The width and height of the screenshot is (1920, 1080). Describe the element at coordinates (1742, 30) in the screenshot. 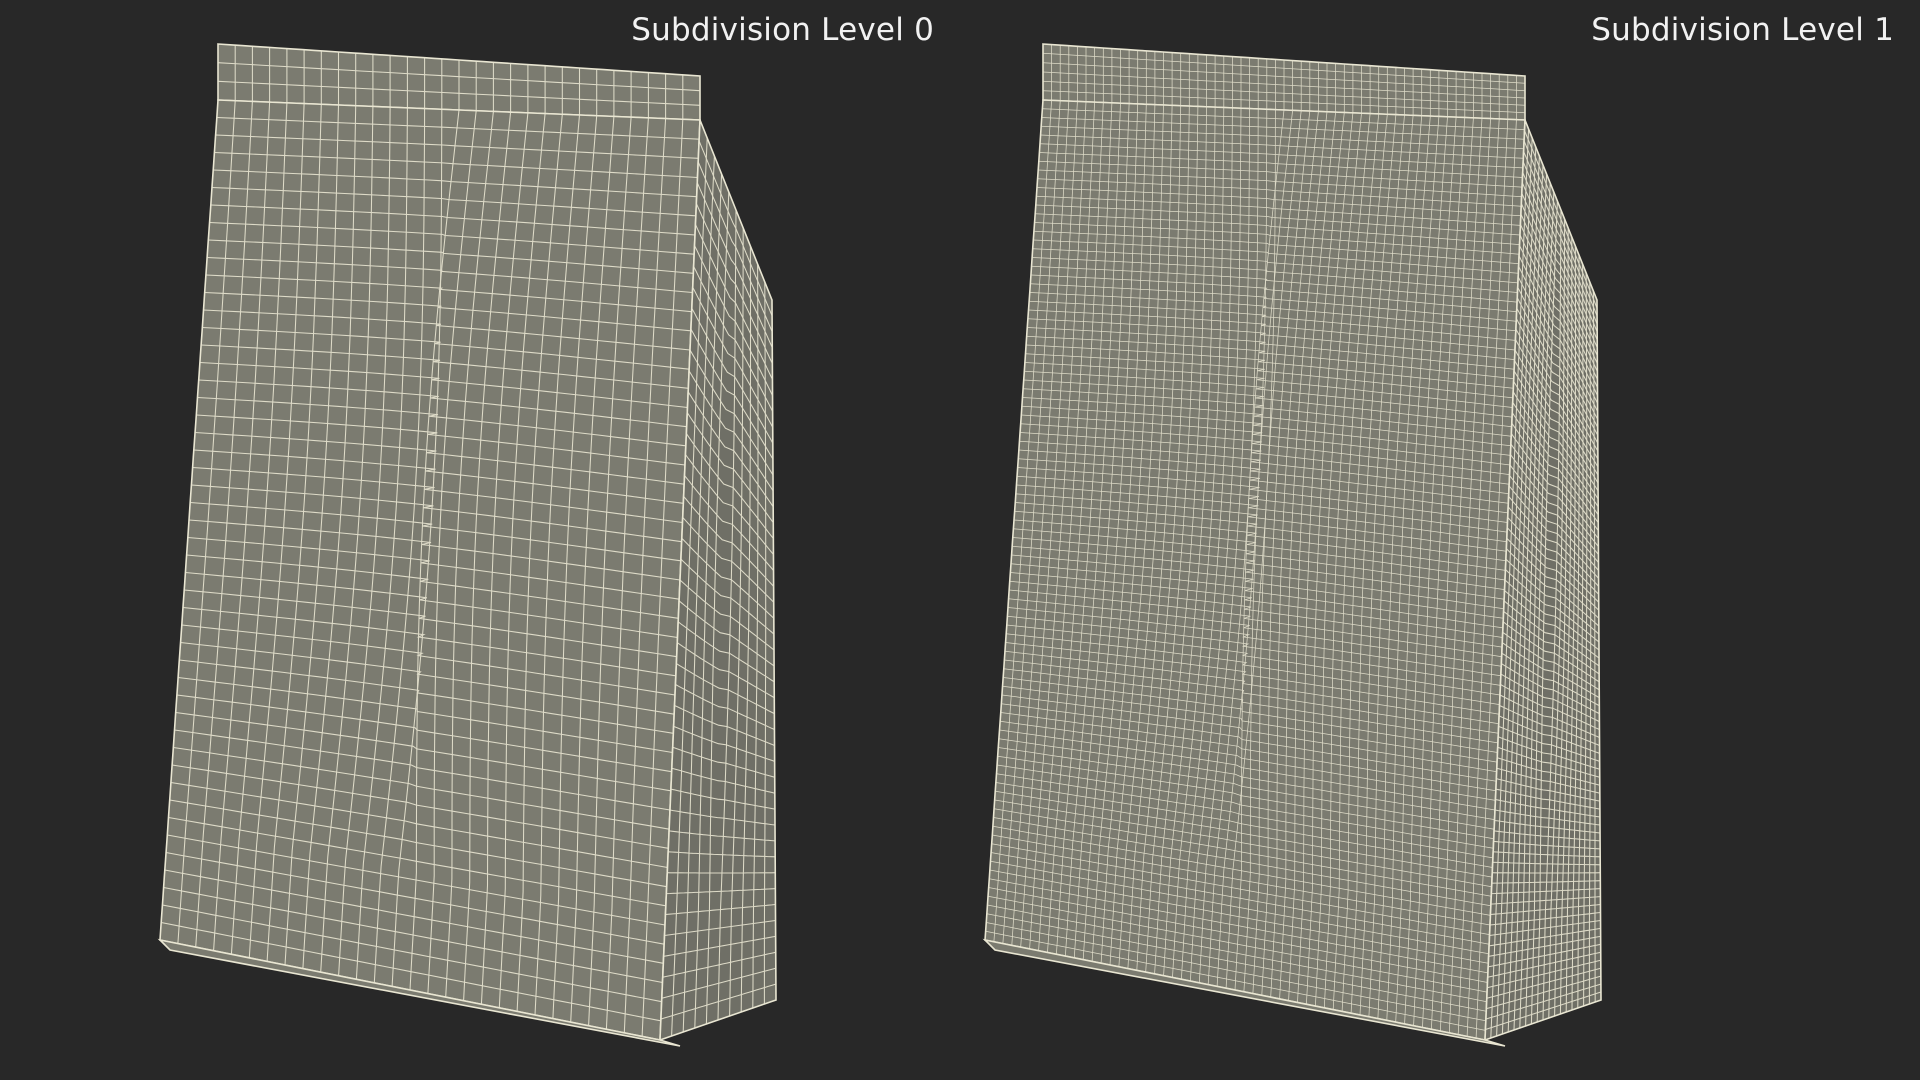

I see `view-label-level-1: Subdivision Level 1` at that location.